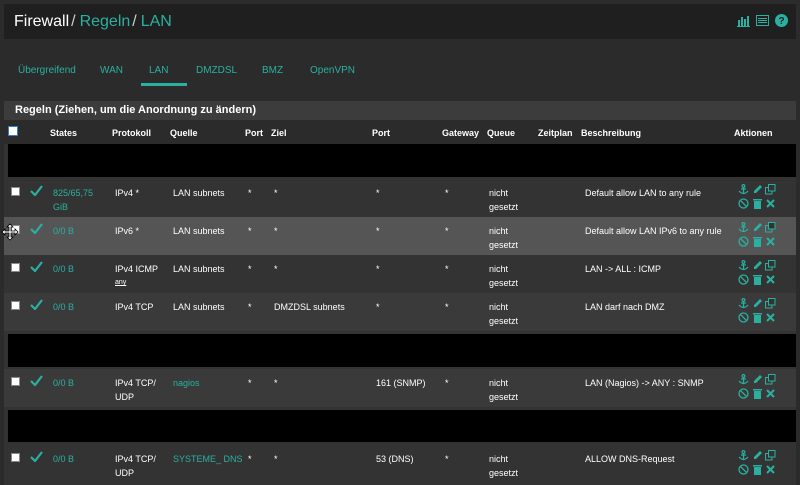 This screenshot has width=800, height=485. Describe the element at coordinates (199, 269) in the screenshot. I see `source-value: LAN subnets` at that location.